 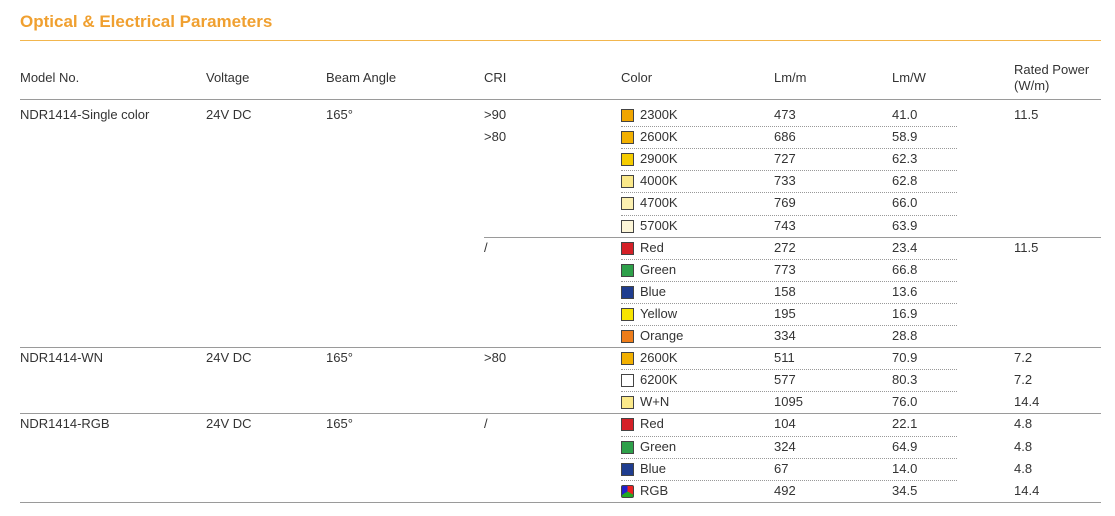 I want to click on header-rated-power: Rated Power (W/m), so click(x=1051, y=78).